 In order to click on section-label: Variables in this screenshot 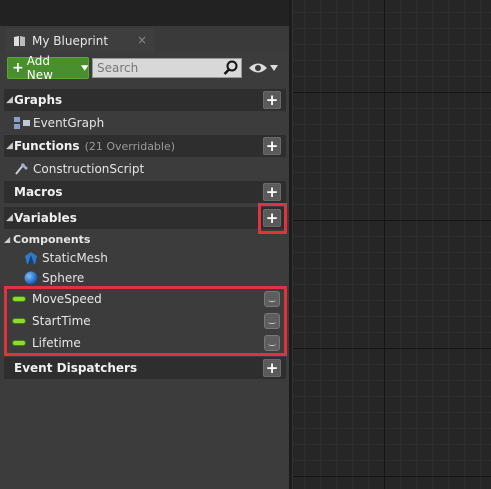, I will do `click(45, 218)`.